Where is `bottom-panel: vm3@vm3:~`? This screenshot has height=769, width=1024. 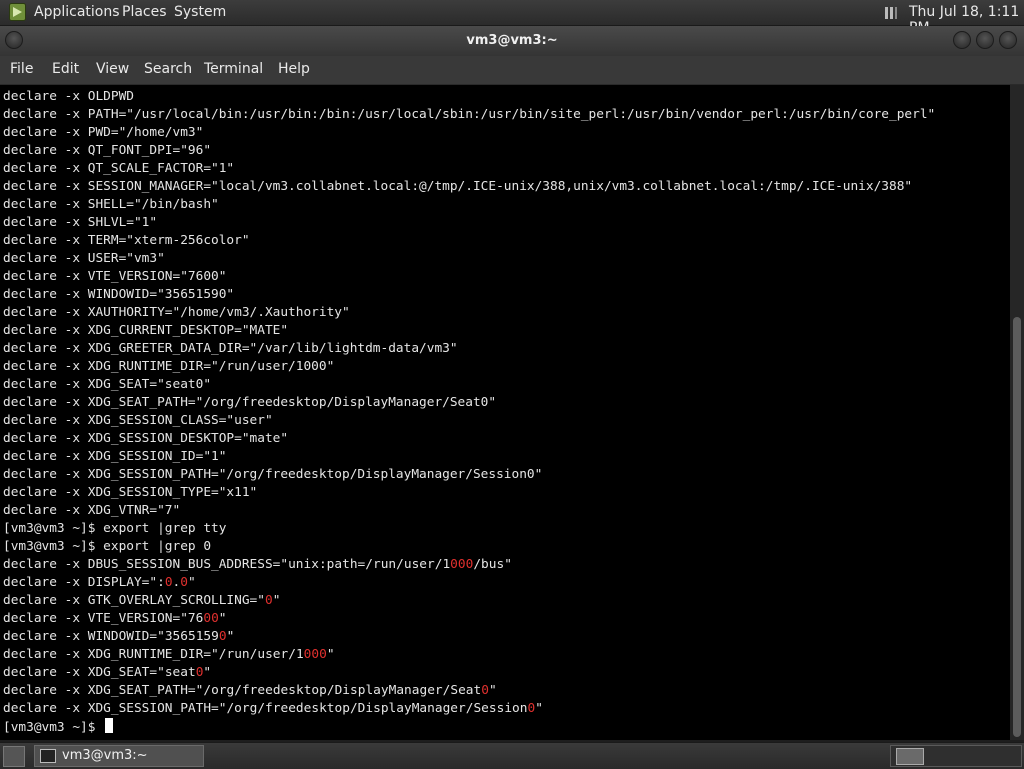 bottom-panel: vm3@vm3:~ is located at coordinates (512, 755).